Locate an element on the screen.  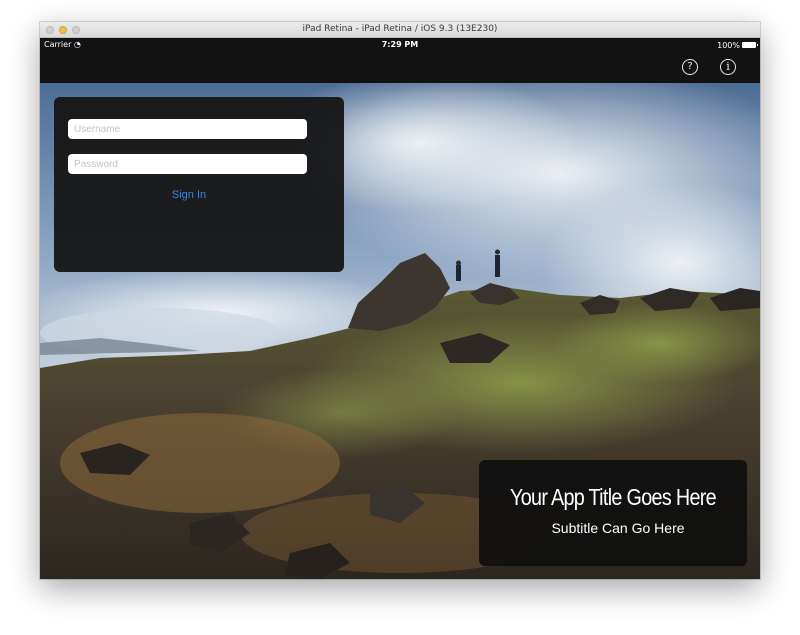
status-time: 7:29 PM is located at coordinates (400, 44).